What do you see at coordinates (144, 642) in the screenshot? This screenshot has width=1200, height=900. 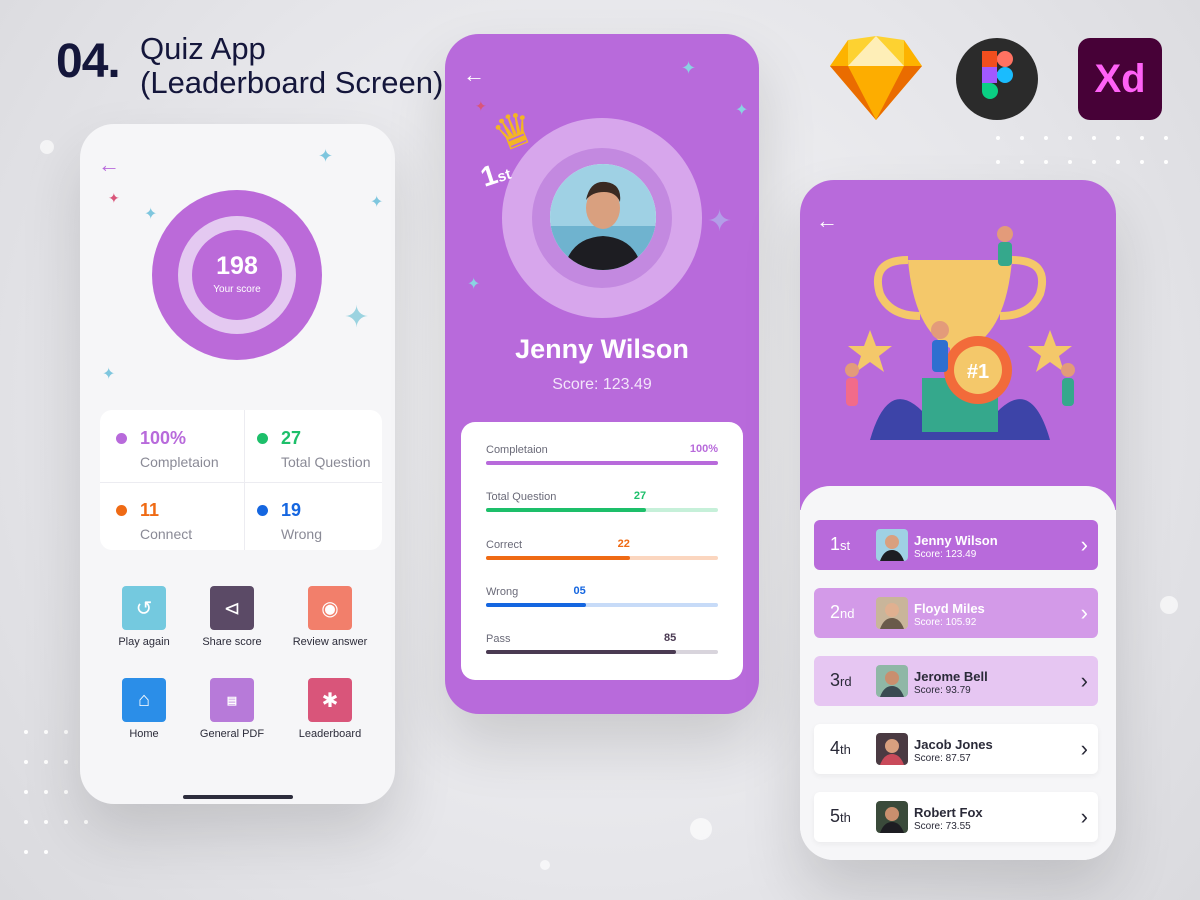 I see `action-label: Play again` at bounding box center [144, 642].